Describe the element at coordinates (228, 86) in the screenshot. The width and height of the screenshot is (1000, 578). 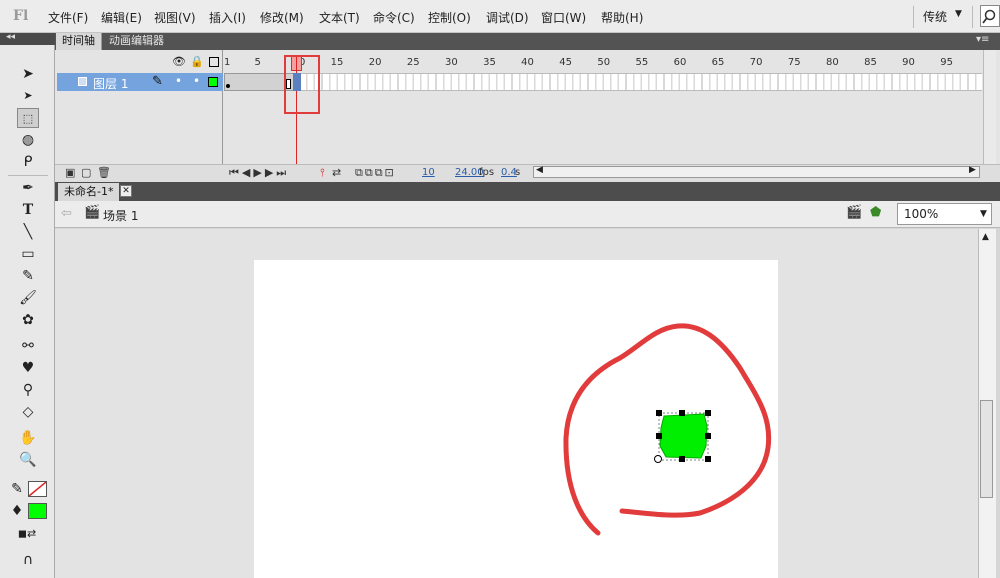
I see `keyframe-dot` at that location.